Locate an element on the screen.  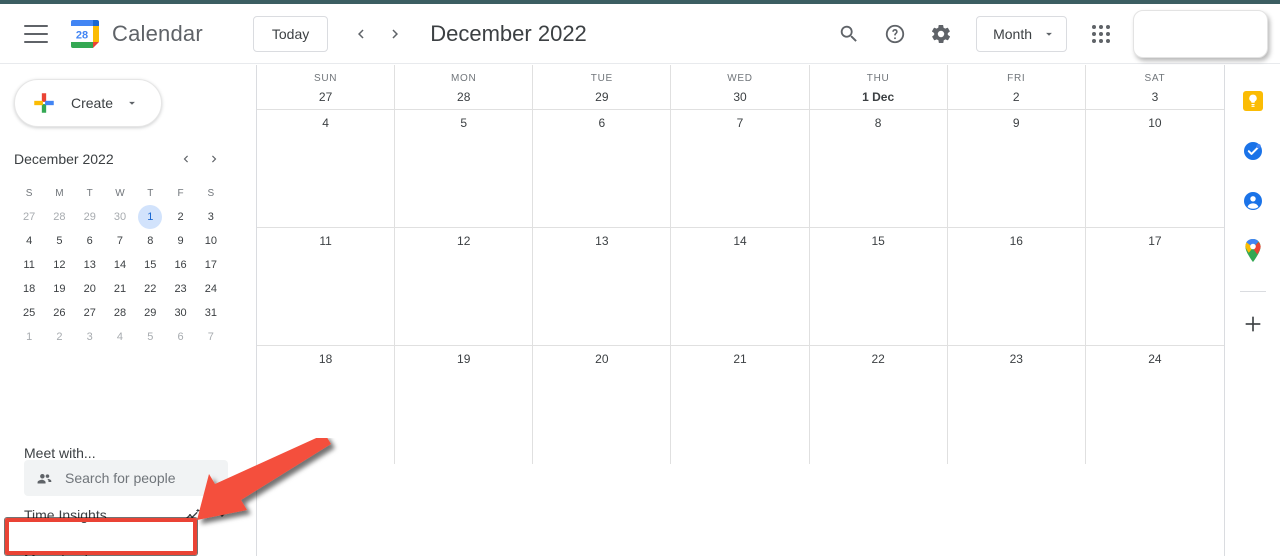
mini-calendar-day: 1 is located at coordinates (29, 337).